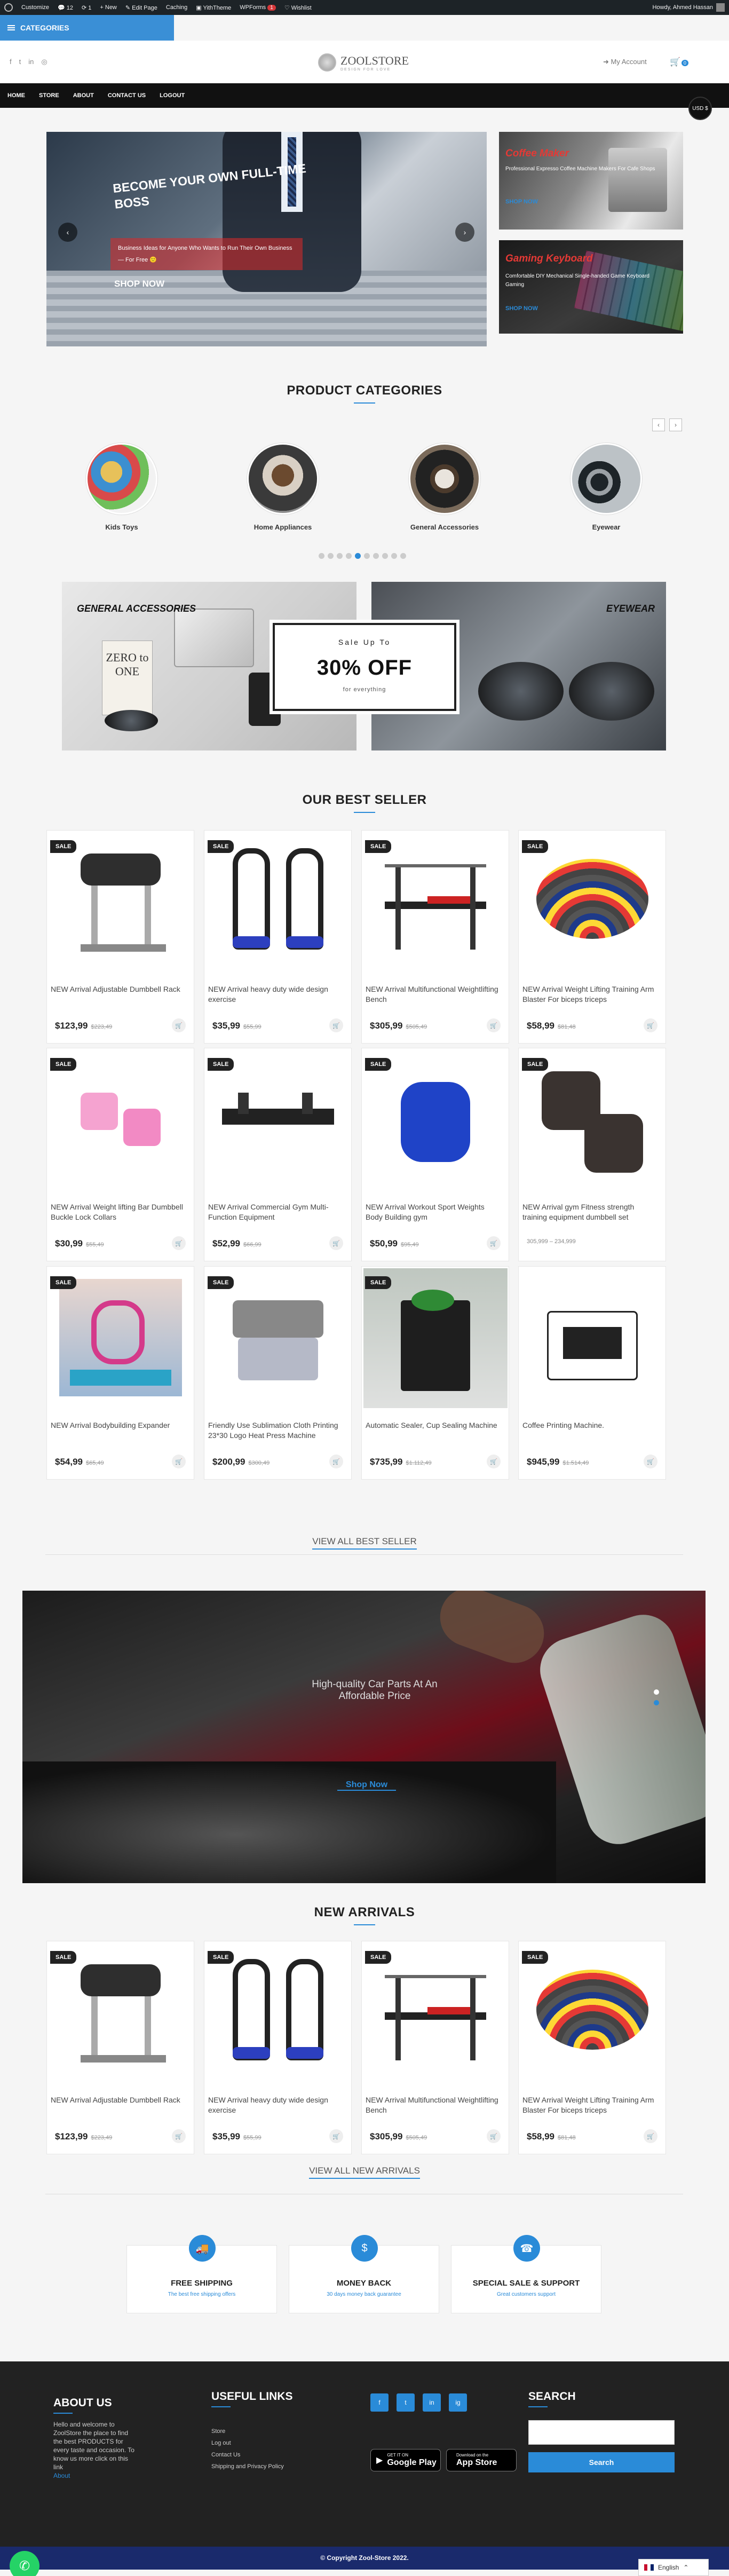  Describe the element at coordinates (364, 667) in the screenshot. I see `offer-box: Sale Up To 30% OFF for everything` at that location.